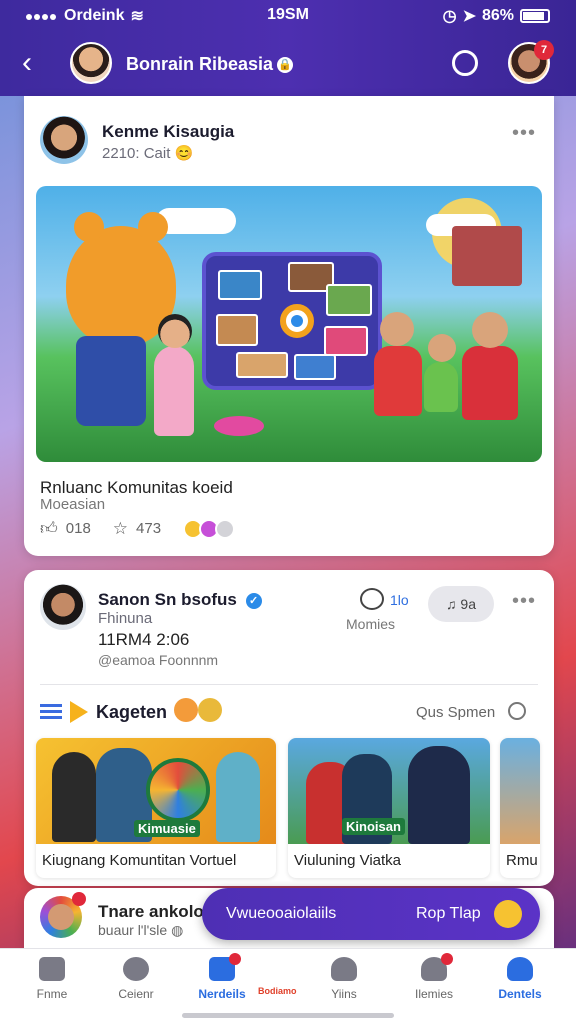 This screenshot has height=1024, width=576. I want to click on video-thumbnail: Kinoisan, so click(389, 791).